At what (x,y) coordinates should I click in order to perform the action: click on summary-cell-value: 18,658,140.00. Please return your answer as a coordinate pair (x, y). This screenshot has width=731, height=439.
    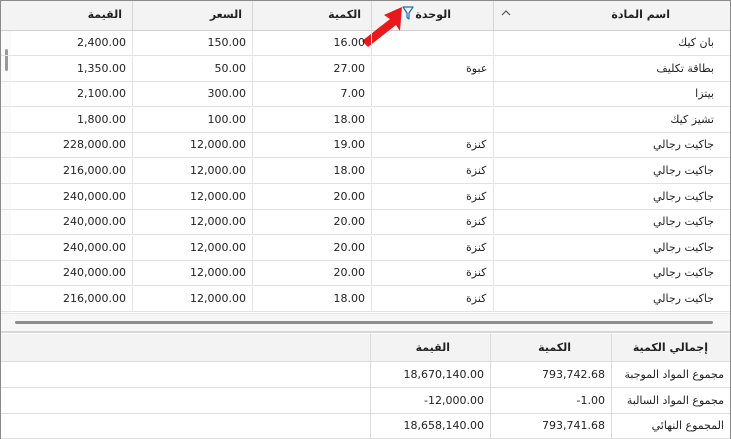
    Looking at the image, I should click on (431, 425).